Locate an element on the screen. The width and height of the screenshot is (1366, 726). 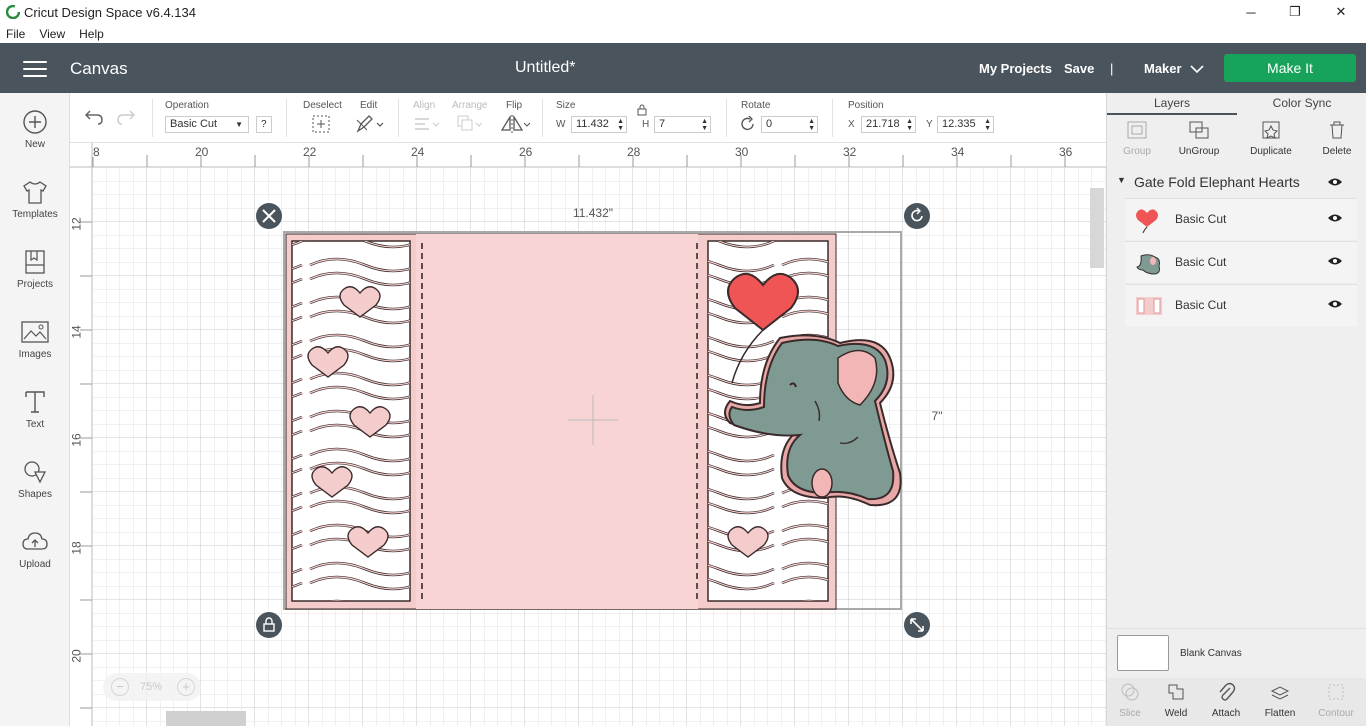
sidebar-label-new: New is located at coordinates (34, 144).